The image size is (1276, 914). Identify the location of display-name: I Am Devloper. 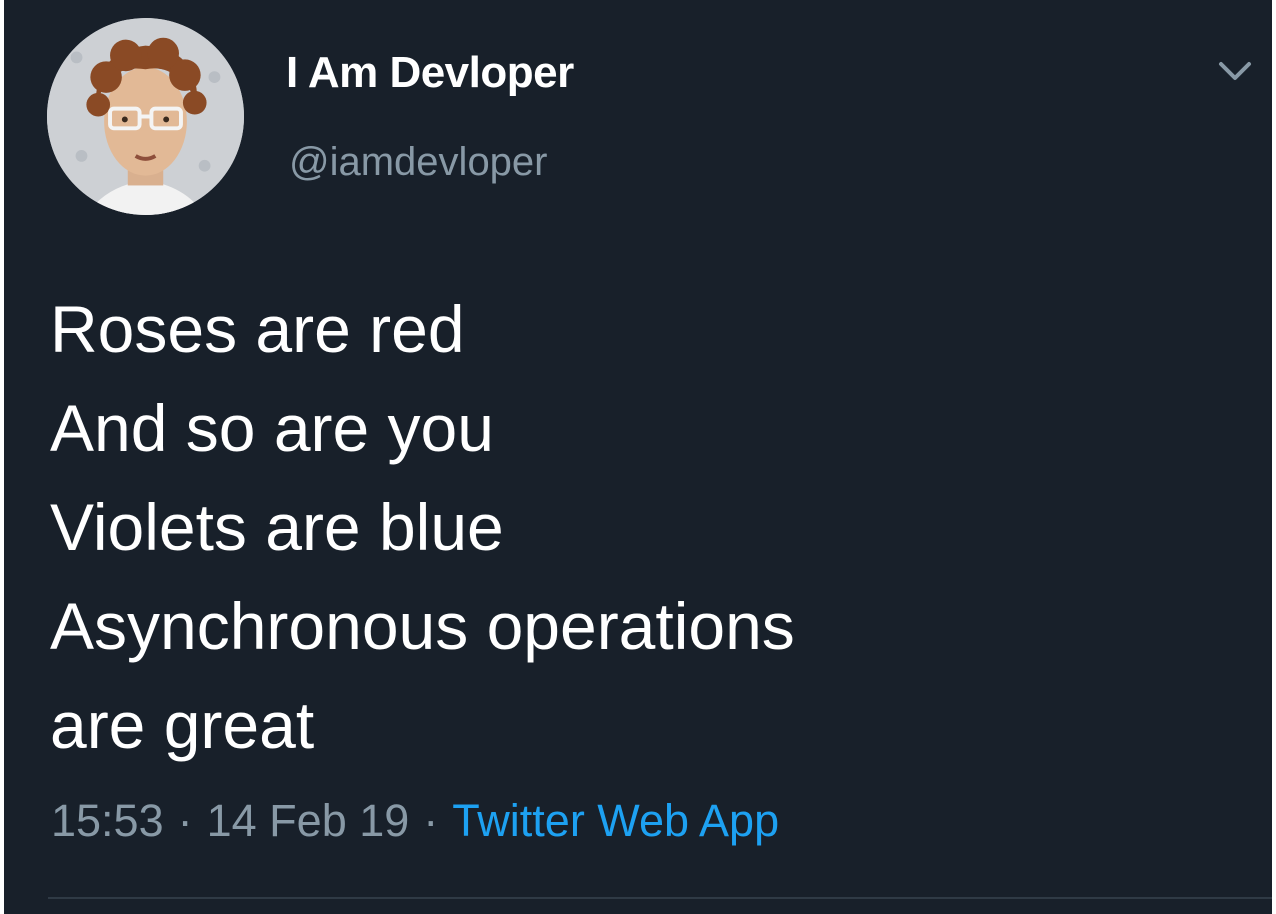
(430, 73).